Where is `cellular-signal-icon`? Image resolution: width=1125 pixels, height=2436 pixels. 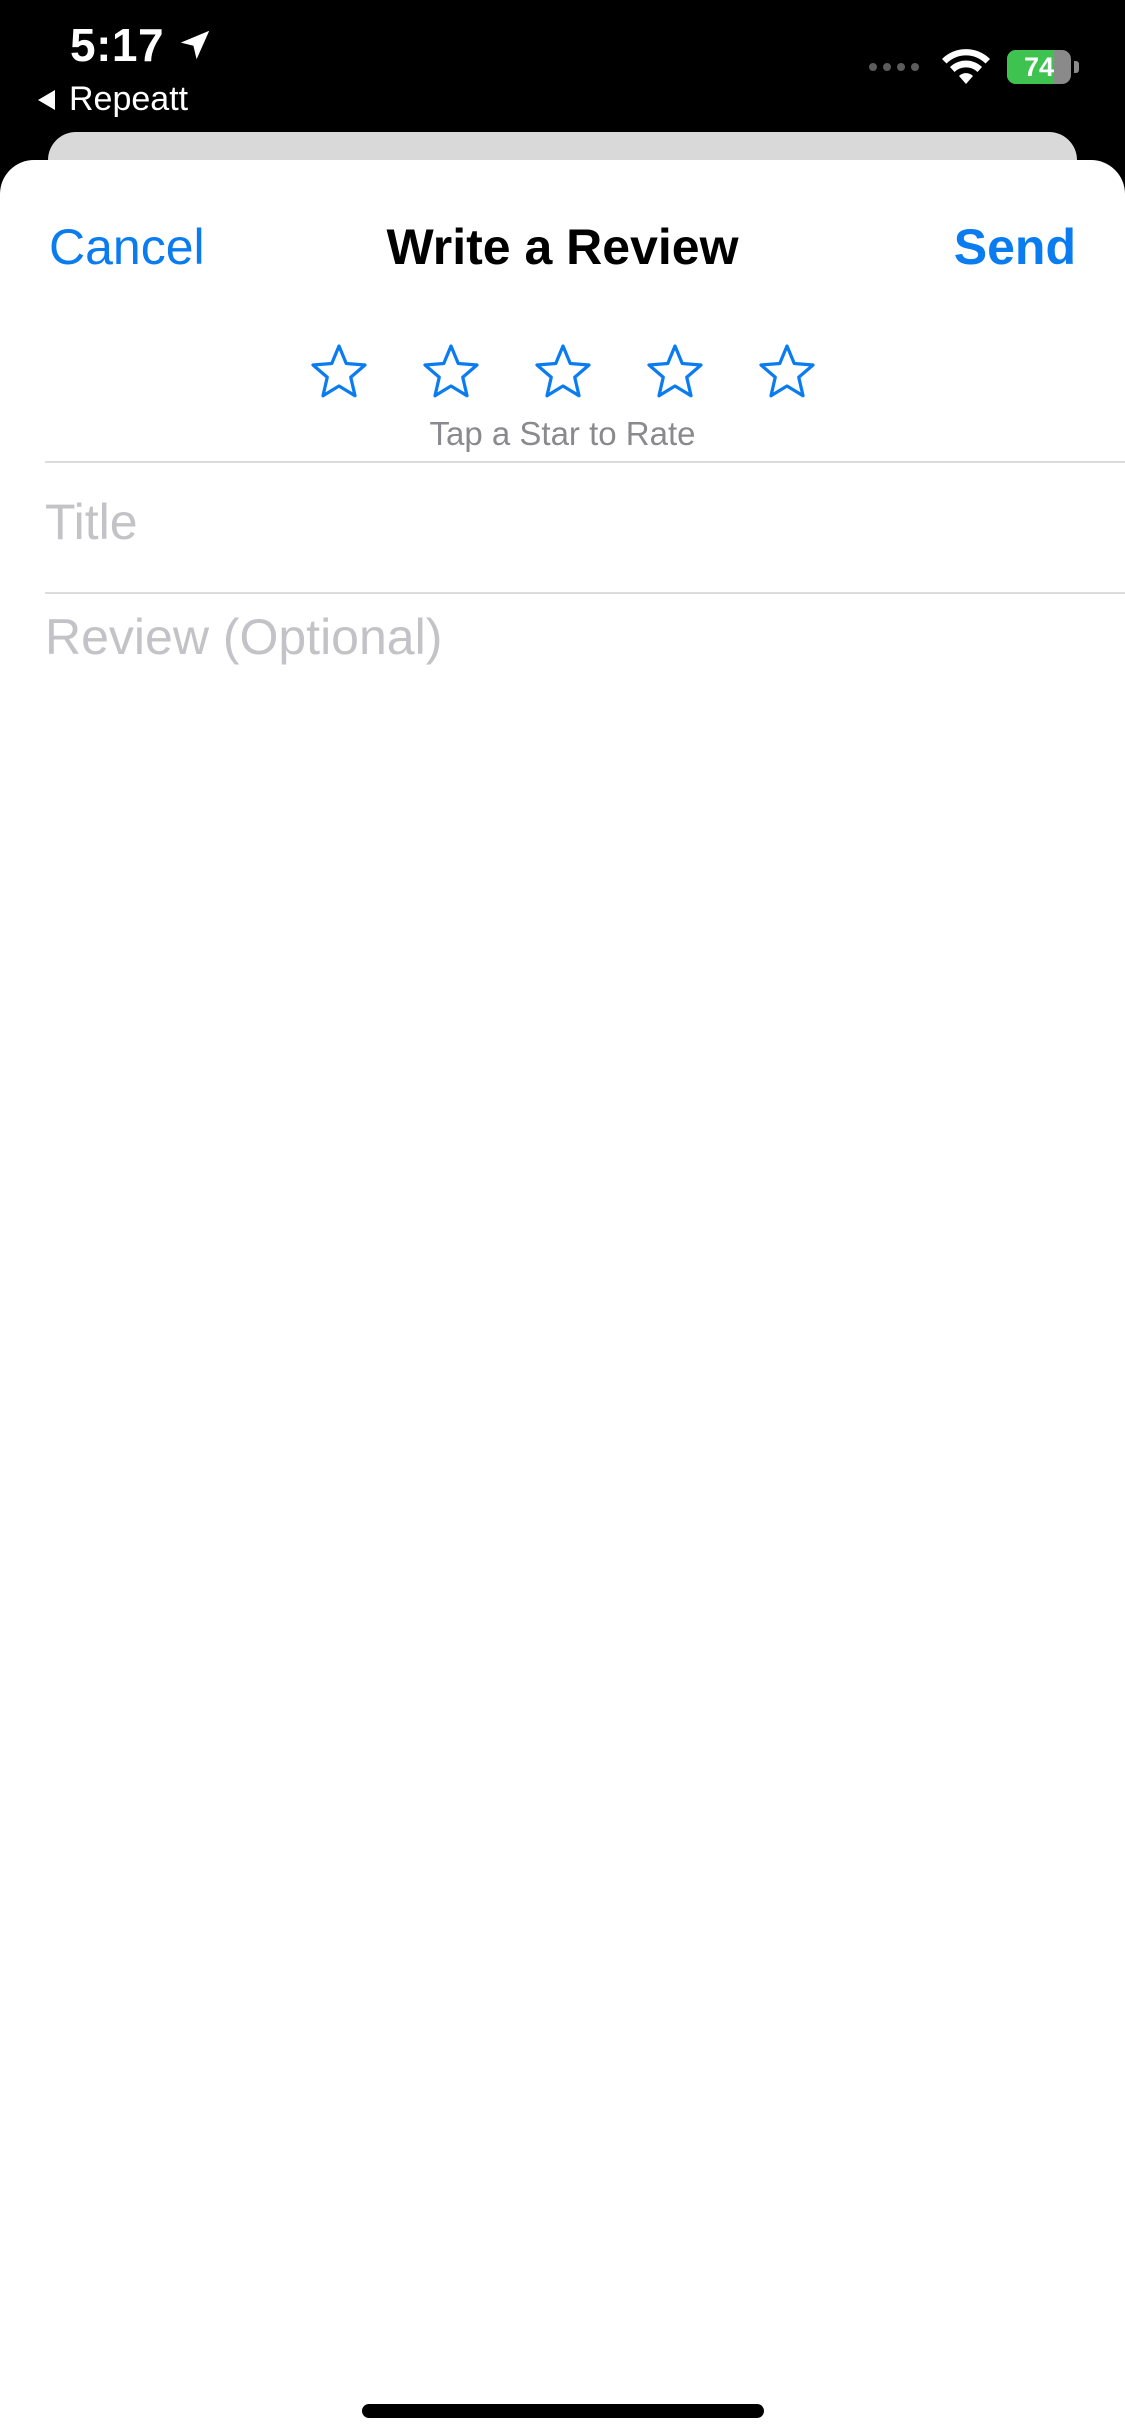 cellular-signal-icon is located at coordinates (894, 67).